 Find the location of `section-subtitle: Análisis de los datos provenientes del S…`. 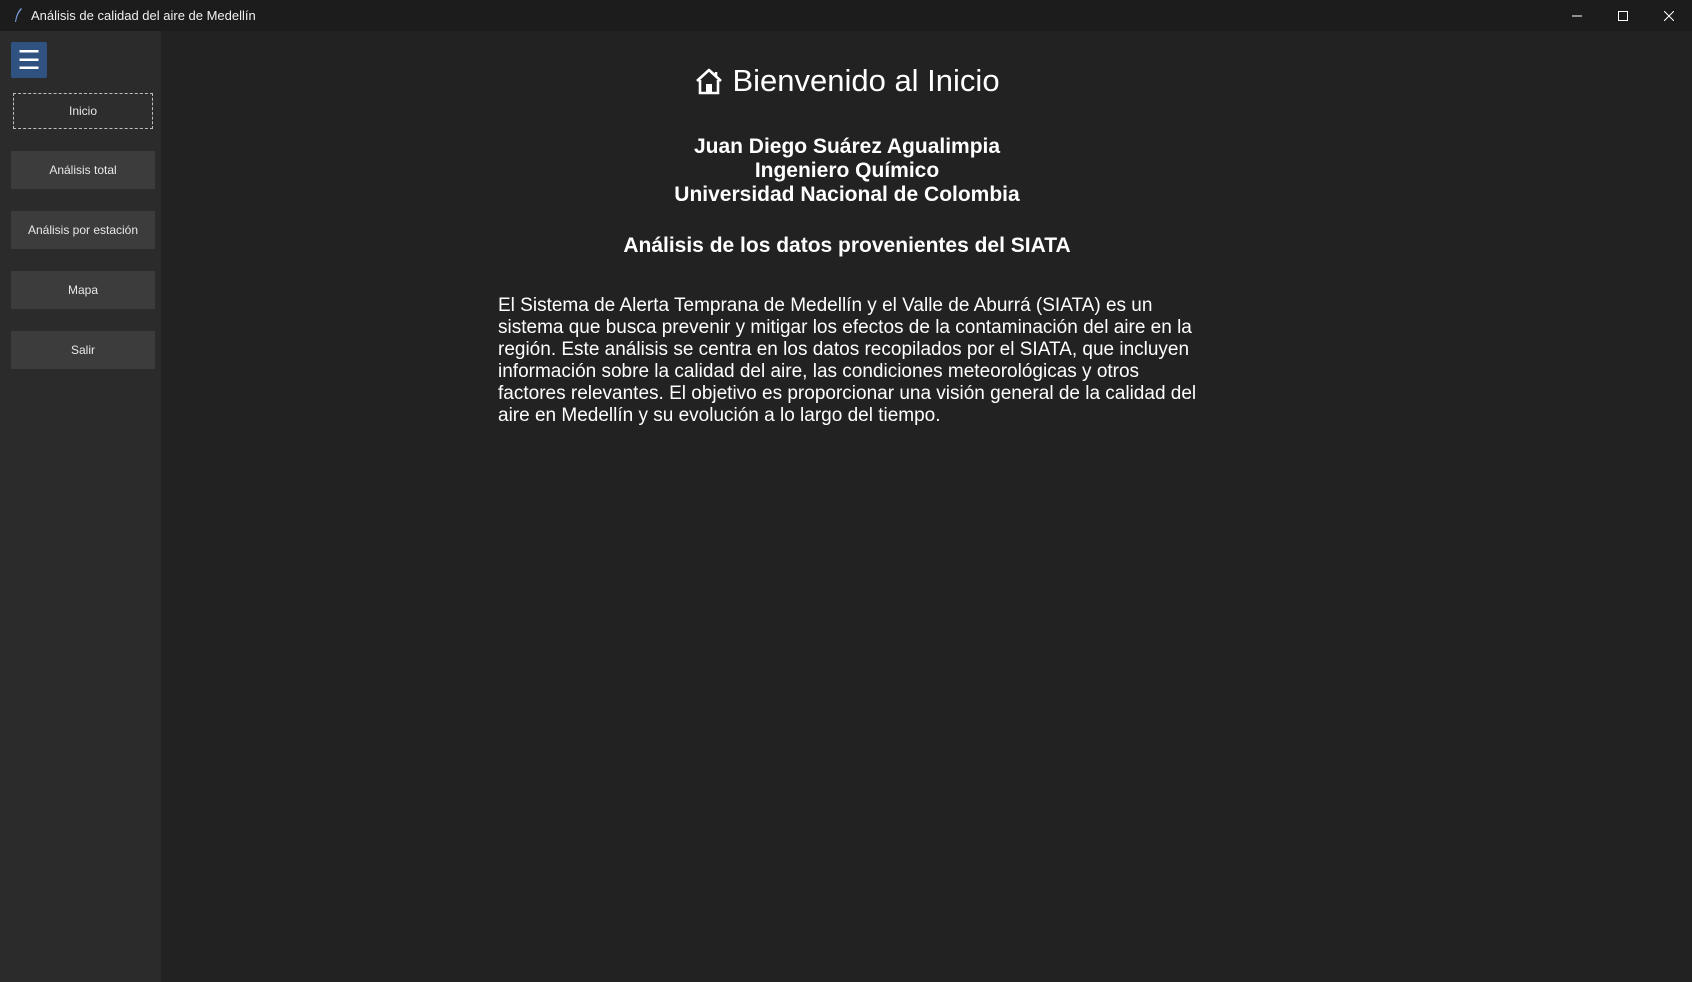

section-subtitle: Análisis de los datos provenientes del S… is located at coordinates (847, 245).